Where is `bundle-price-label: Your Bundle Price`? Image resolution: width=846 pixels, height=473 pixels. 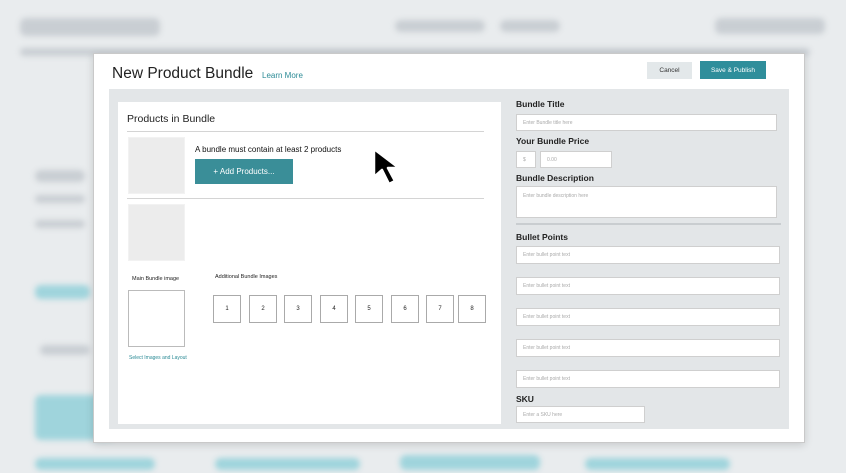
bundle-price-label: Your Bundle Price is located at coordinates (553, 141).